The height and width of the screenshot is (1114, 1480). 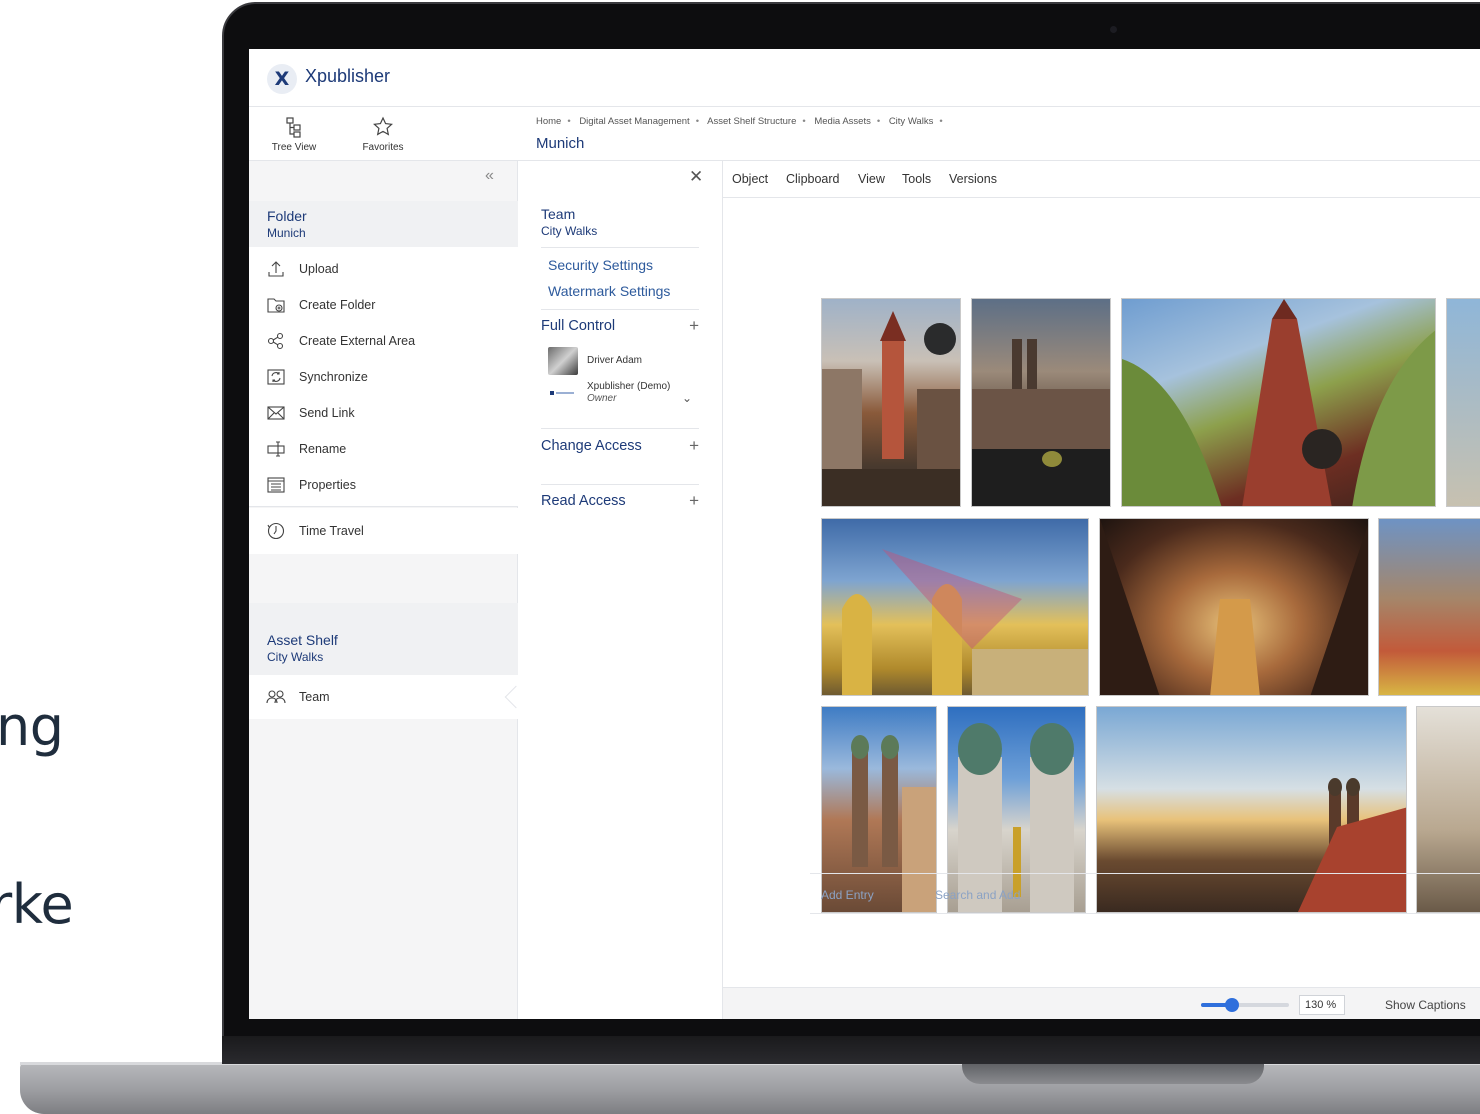 I want to click on xpublisher-avatar-logo, so click(x=563, y=393).